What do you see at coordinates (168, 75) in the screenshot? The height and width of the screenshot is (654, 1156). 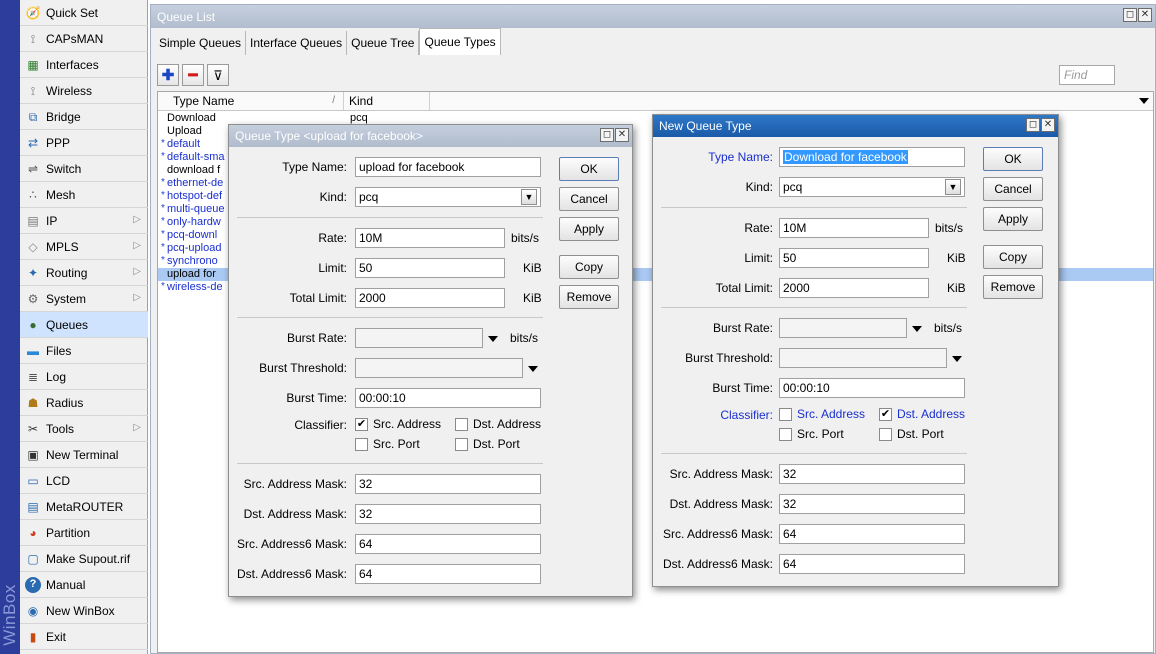 I see `add-icon: ✚` at bounding box center [168, 75].